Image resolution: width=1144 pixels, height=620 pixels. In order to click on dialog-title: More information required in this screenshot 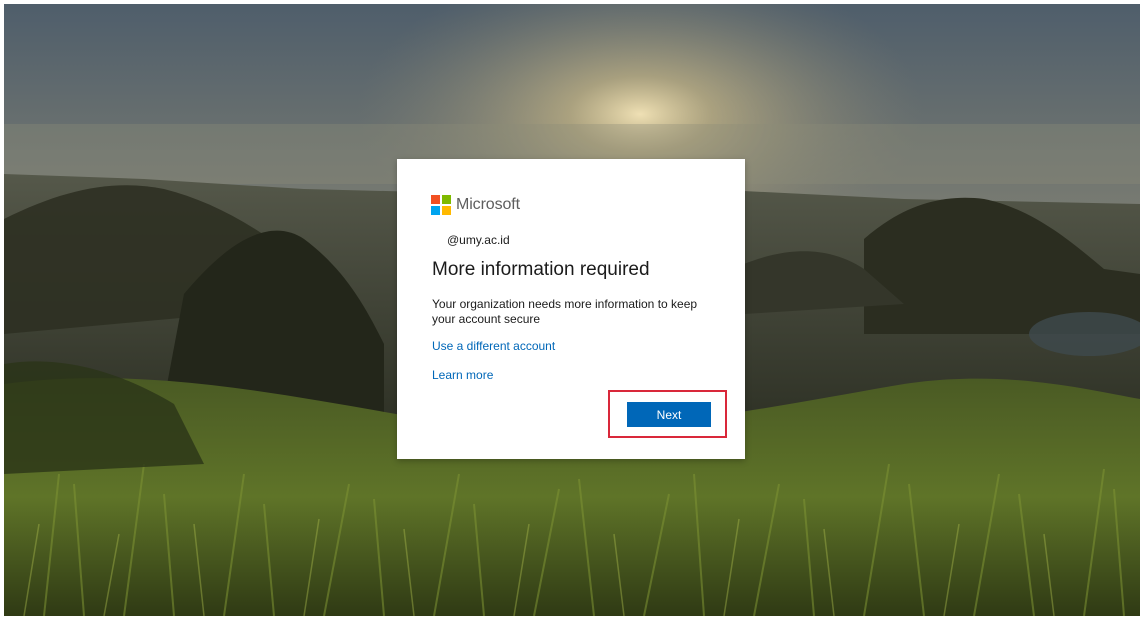, I will do `click(541, 269)`.